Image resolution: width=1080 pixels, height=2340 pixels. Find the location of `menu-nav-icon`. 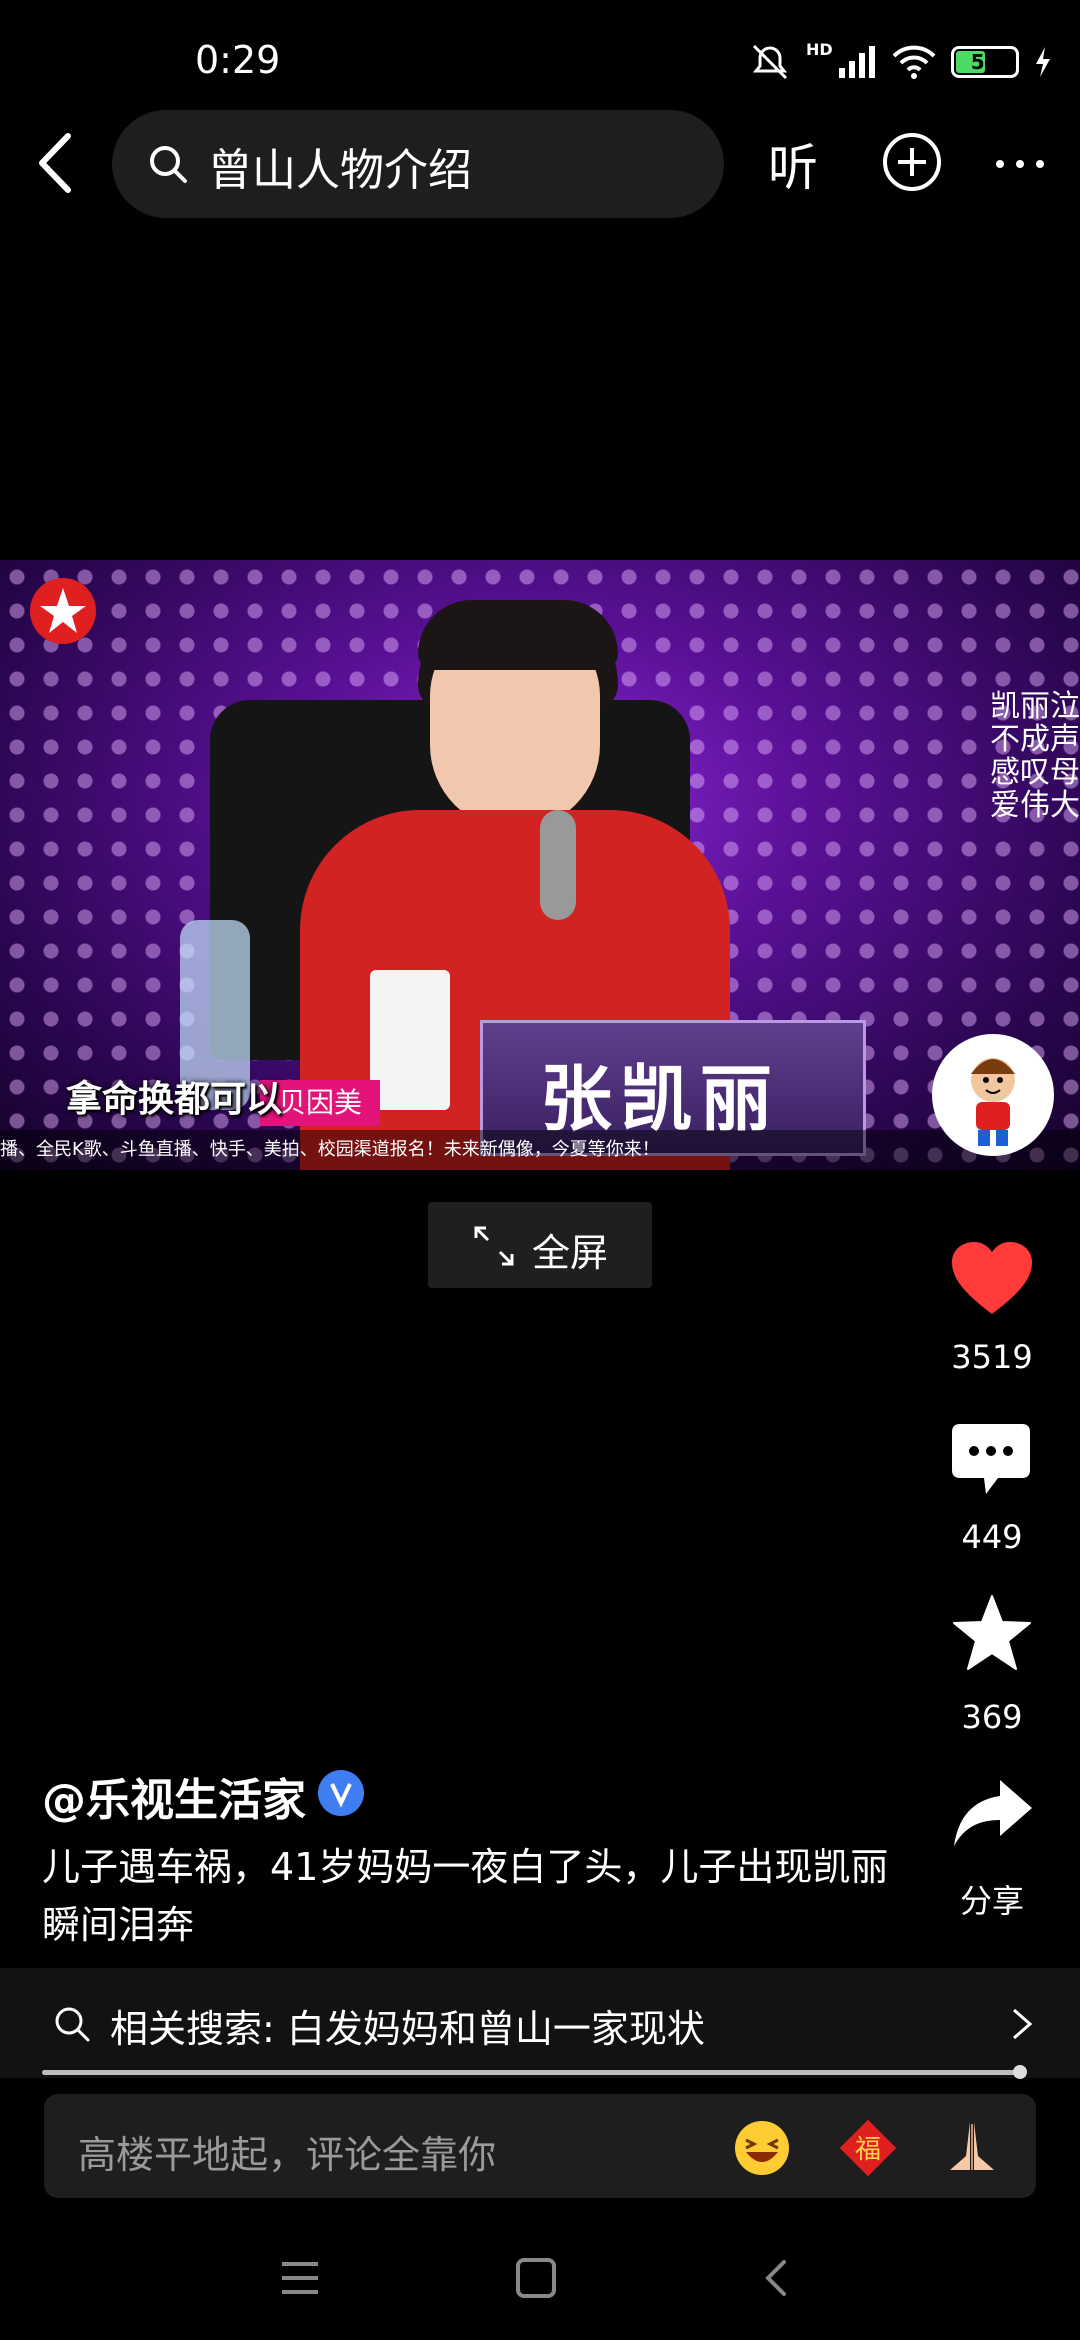

menu-nav-icon is located at coordinates (300, 2278).